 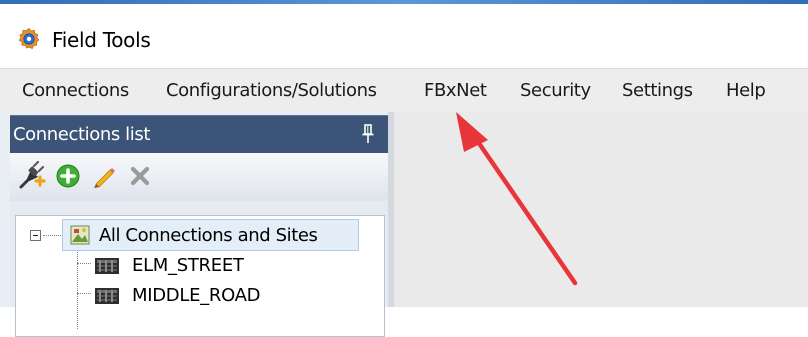 What do you see at coordinates (29, 38) in the screenshot?
I see `gear-app-icon` at bounding box center [29, 38].